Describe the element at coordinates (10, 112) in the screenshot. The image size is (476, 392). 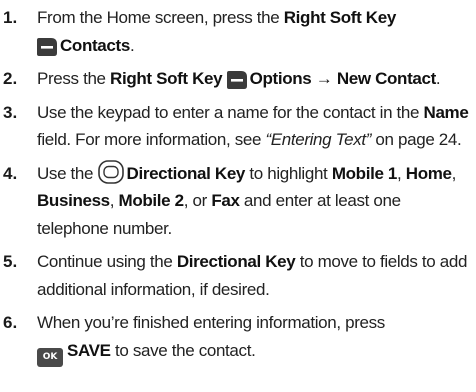
I see `step-number: 3.` at that location.